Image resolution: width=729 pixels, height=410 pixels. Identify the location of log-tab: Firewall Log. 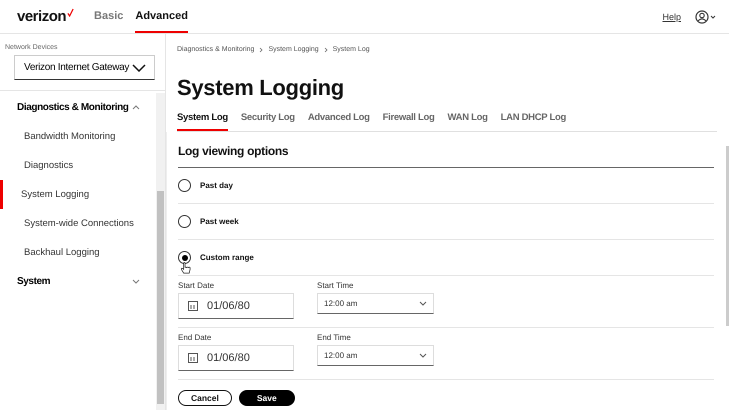
(408, 121).